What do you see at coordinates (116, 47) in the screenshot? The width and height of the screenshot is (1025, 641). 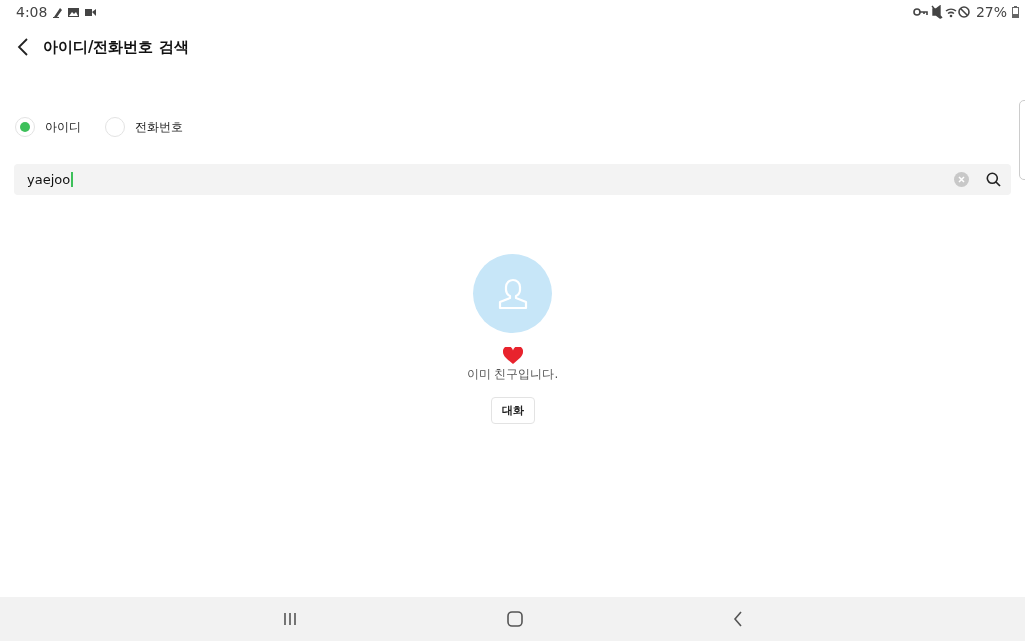 I see `page-title: 아이디/전화번호 검색` at bounding box center [116, 47].